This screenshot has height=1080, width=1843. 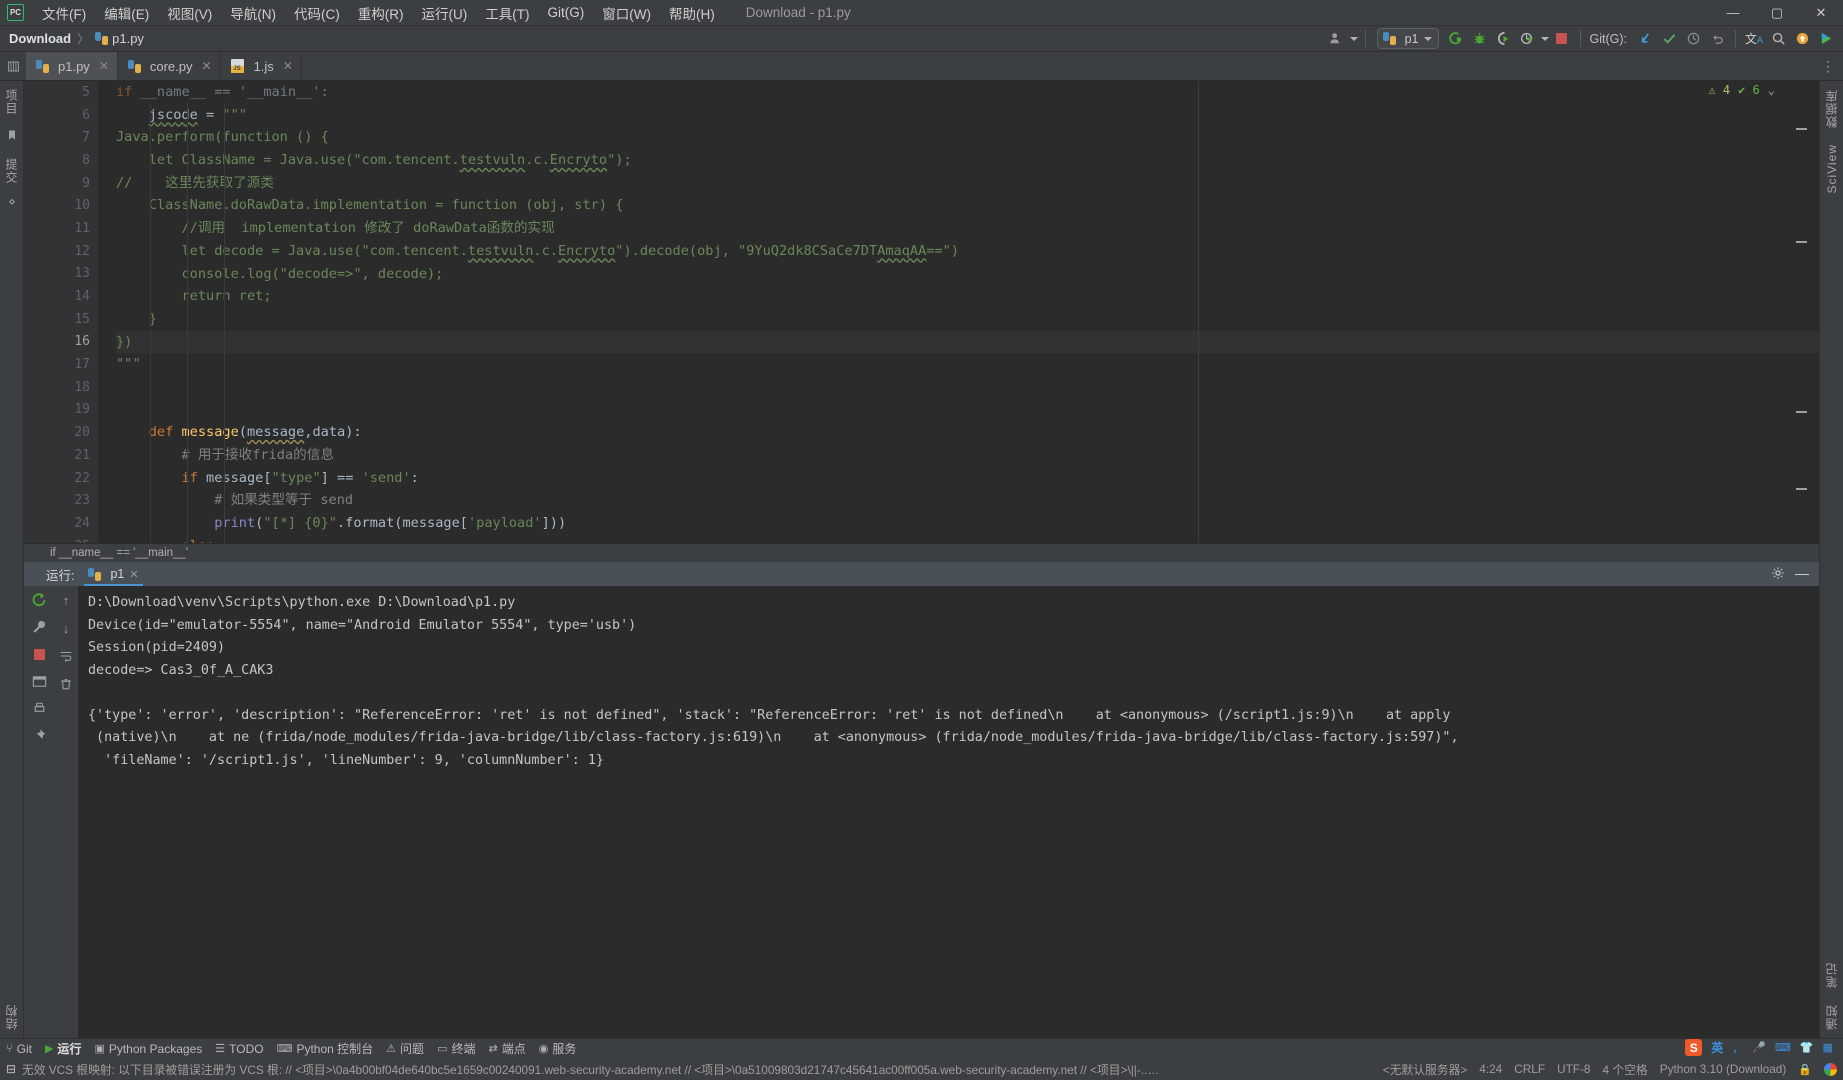 I want to click on code-line-6: jscode = """, so click(x=967, y=115).